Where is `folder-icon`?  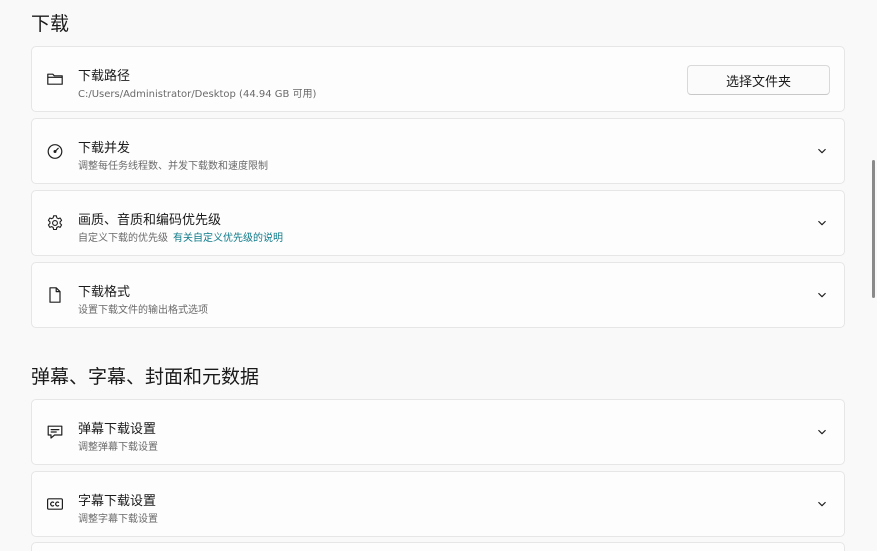
folder-icon is located at coordinates (55, 79).